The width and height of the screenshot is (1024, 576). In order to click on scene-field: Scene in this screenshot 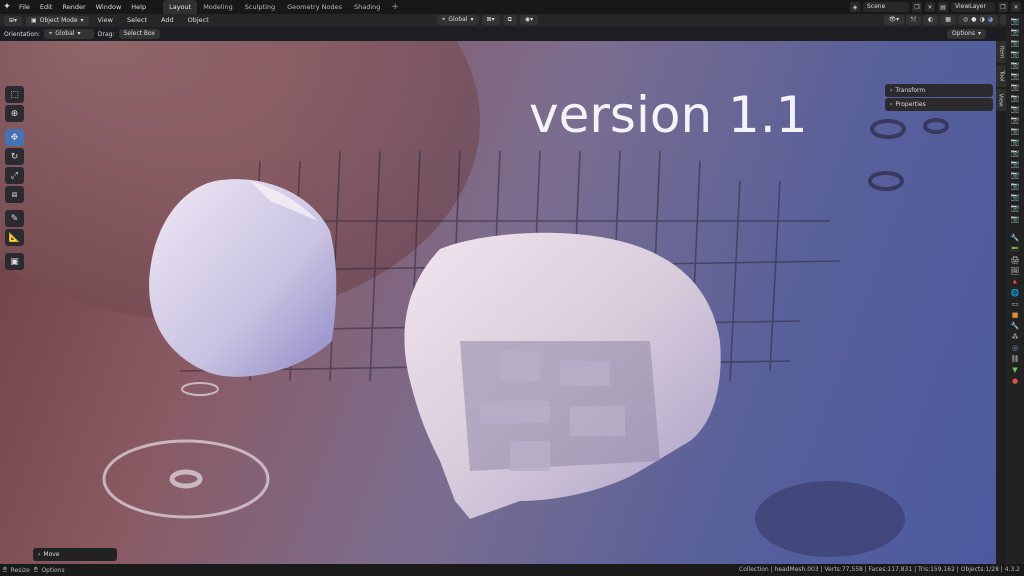, I will do `click(886, 7)`.